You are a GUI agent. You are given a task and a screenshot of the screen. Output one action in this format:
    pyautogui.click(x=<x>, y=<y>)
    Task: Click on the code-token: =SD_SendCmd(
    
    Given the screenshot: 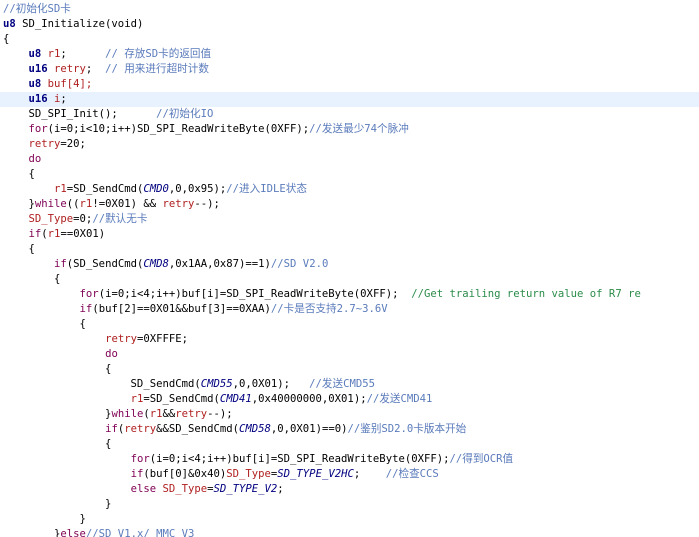 What is the action you would take?
    pyautogui.click(x=105, y=189)
    